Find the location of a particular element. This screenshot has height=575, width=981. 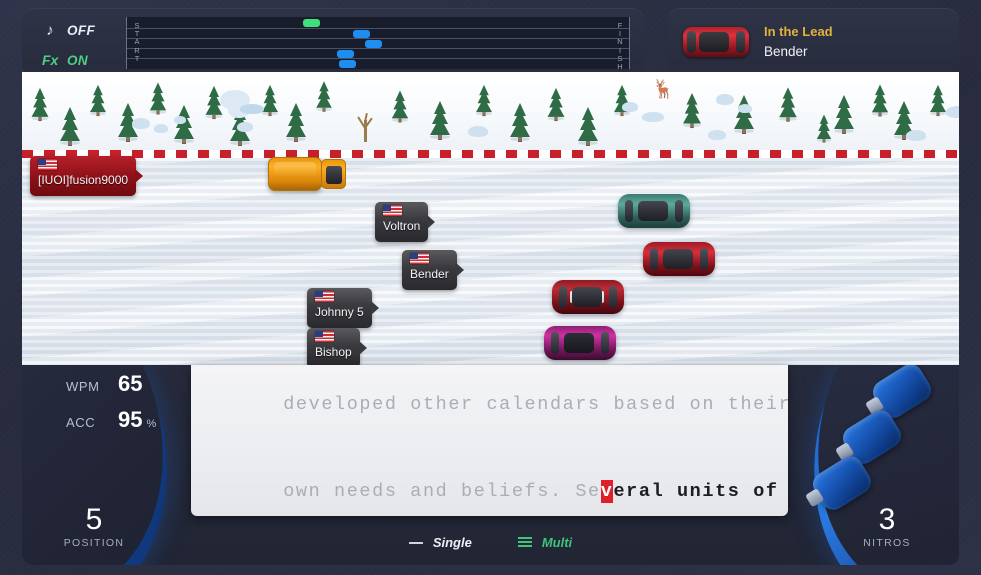

race-progress-panel: ♪ OFF Fx ON START FINISH is located at coordinates (333, 42).